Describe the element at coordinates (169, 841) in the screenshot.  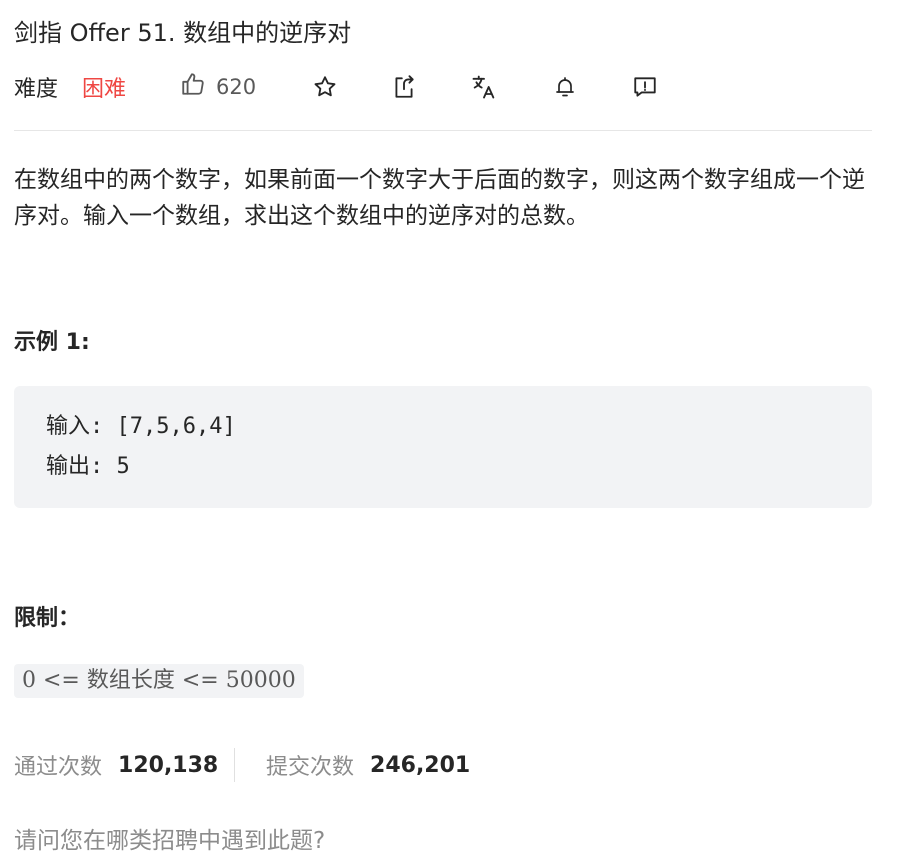
I see `interview-question-link: 请问您在哪类招聘中遇到此题?` at that location.